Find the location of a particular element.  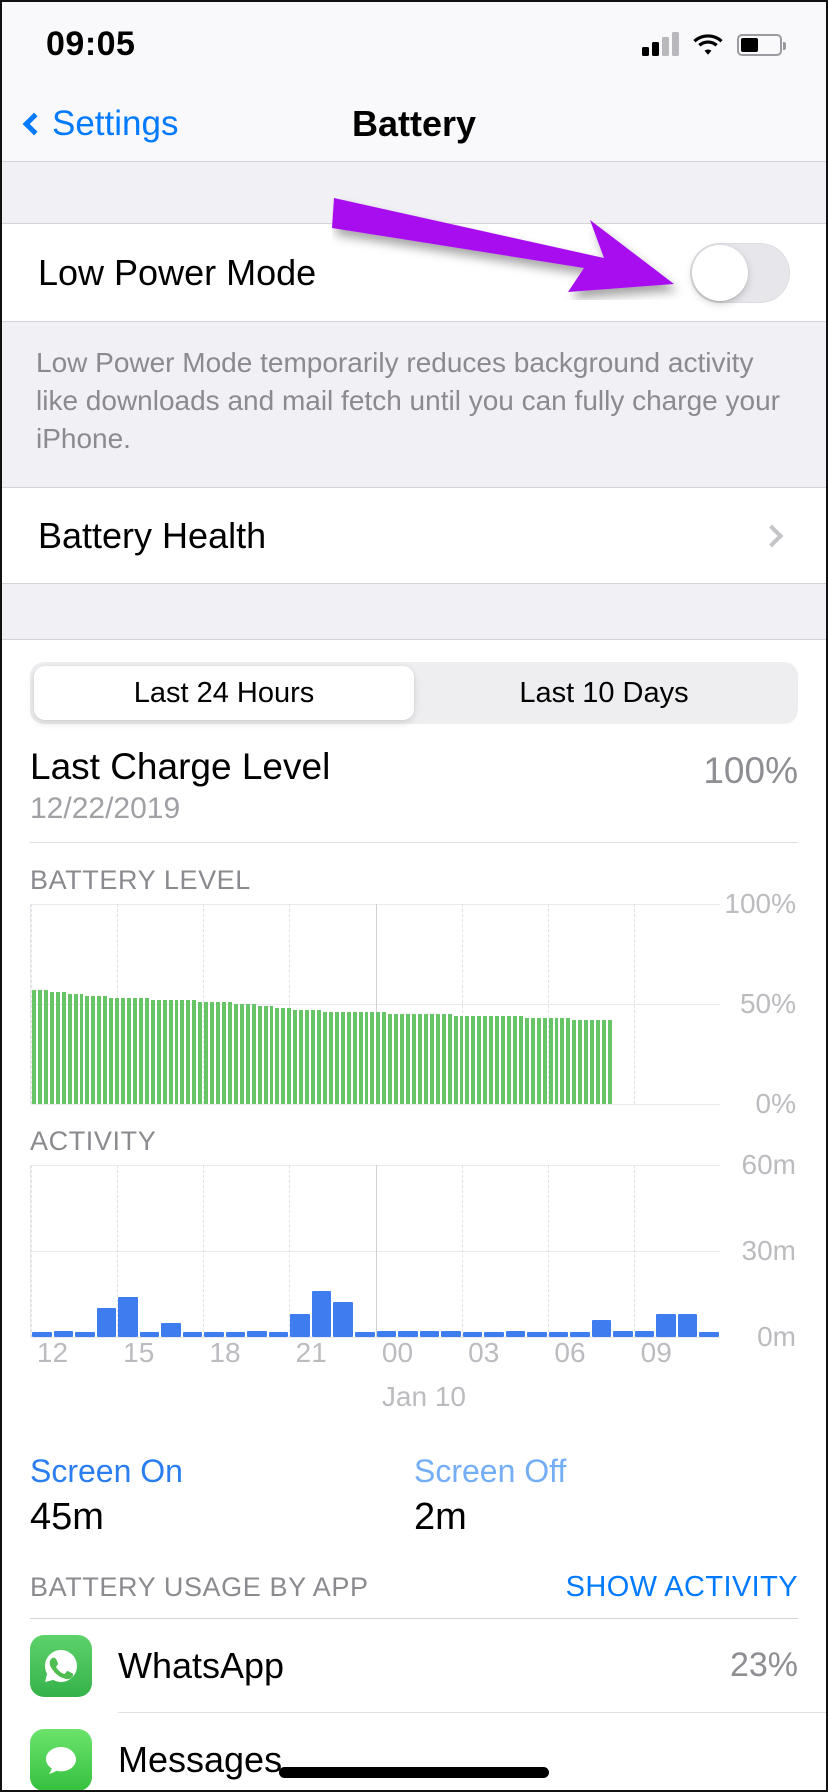

chart-bars is located at coordinates (375, 1251).